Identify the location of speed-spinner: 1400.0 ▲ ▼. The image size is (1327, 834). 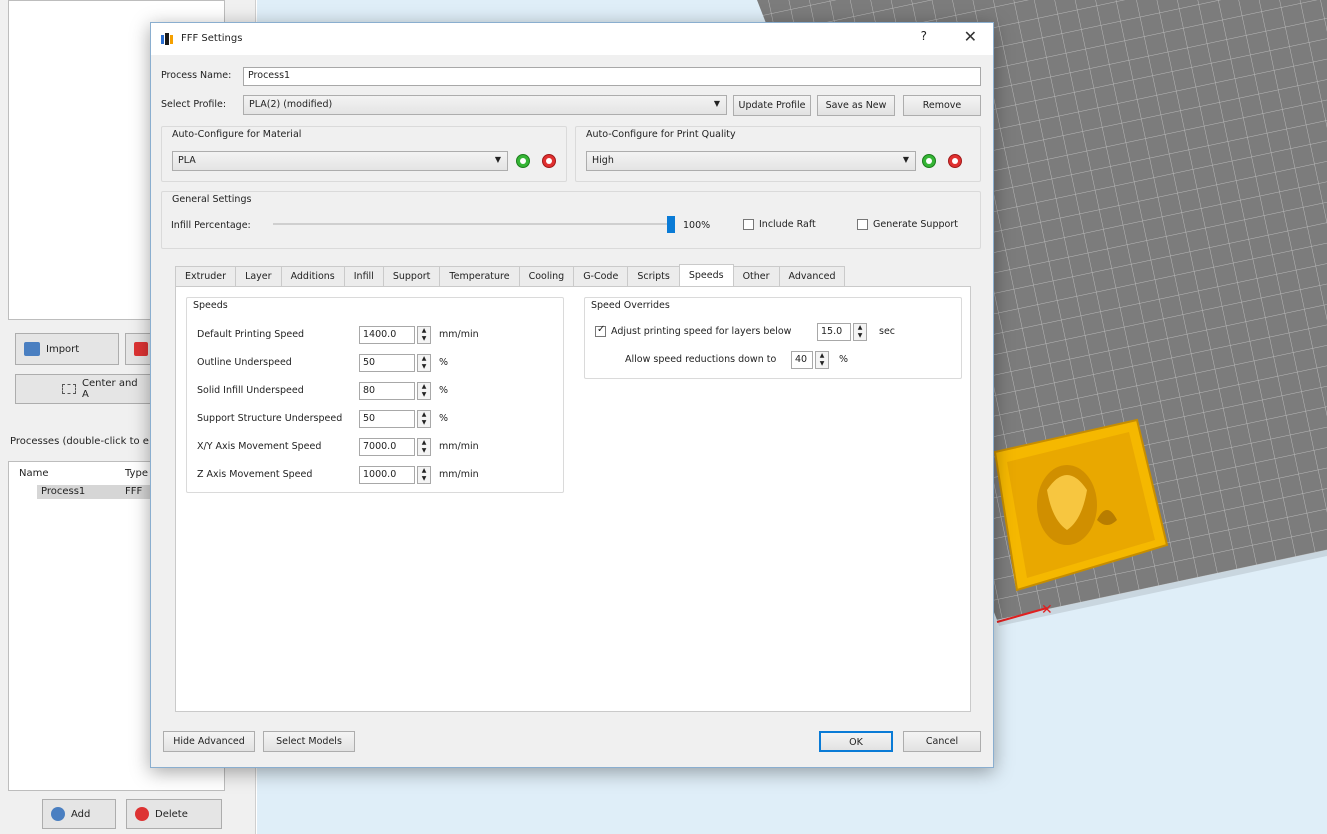
(395, 335).